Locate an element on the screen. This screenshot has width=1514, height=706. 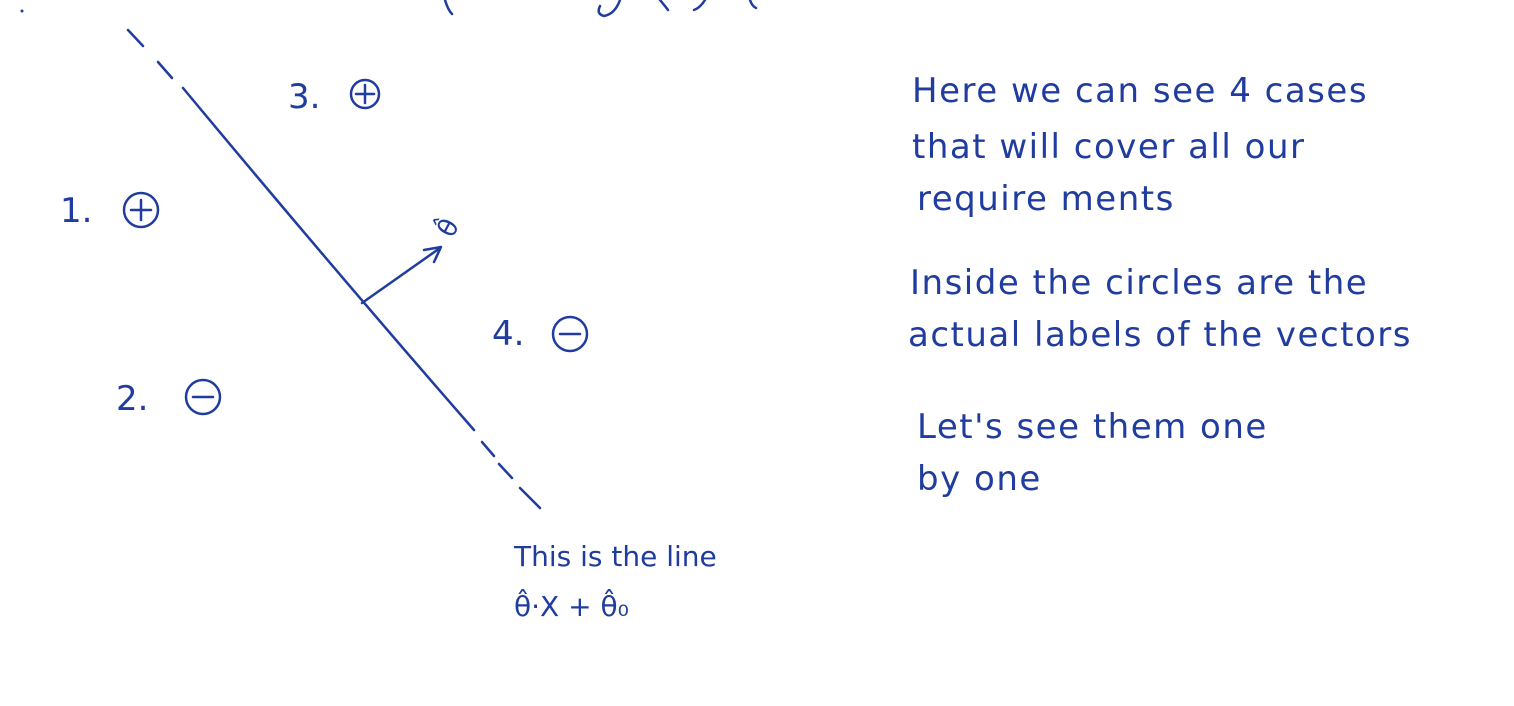
case-4-number: 4. is located at coordinates (508, 334).